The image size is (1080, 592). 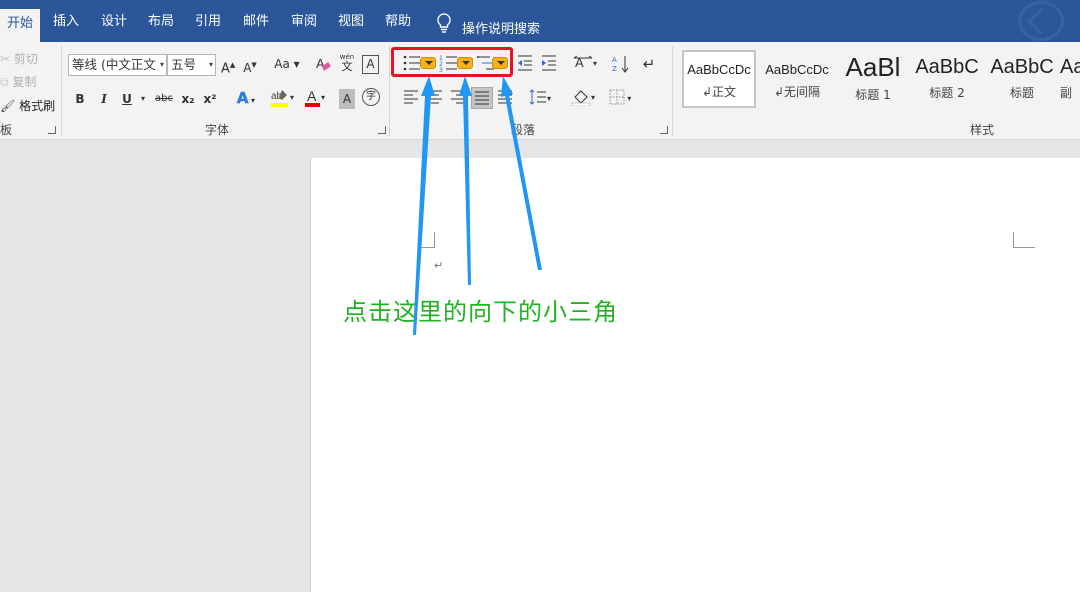 What do you see at coordinates (282, 98) in the screenshot?
I see `highlight-color-button: ab ▾` at bounding box center [282, 98].